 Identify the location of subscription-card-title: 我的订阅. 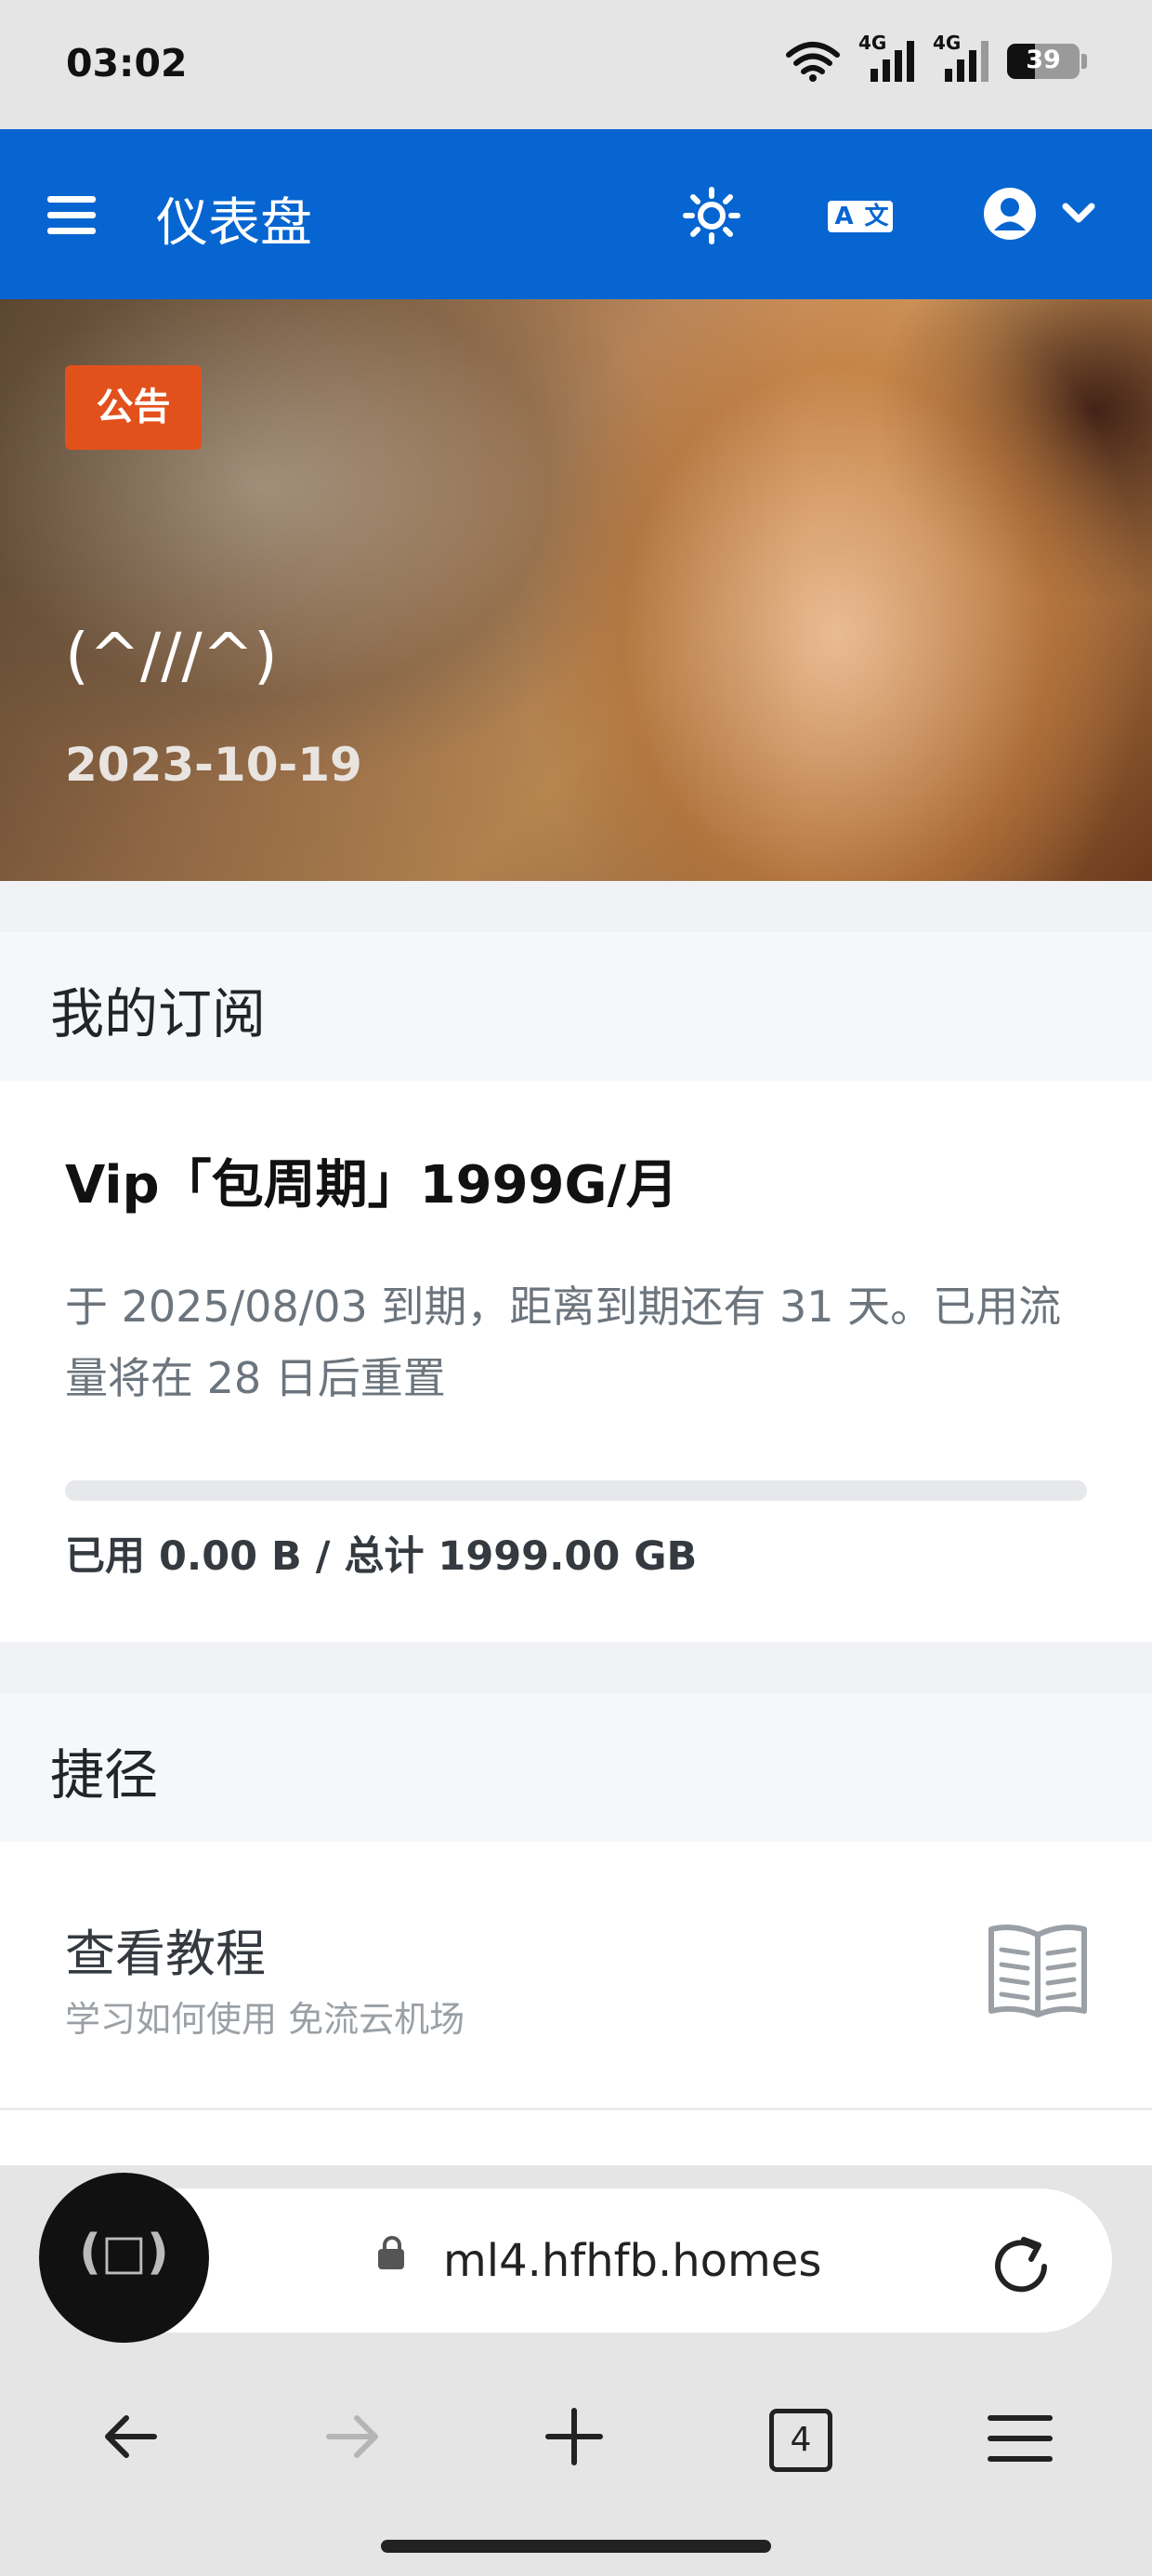
(158, 1013).